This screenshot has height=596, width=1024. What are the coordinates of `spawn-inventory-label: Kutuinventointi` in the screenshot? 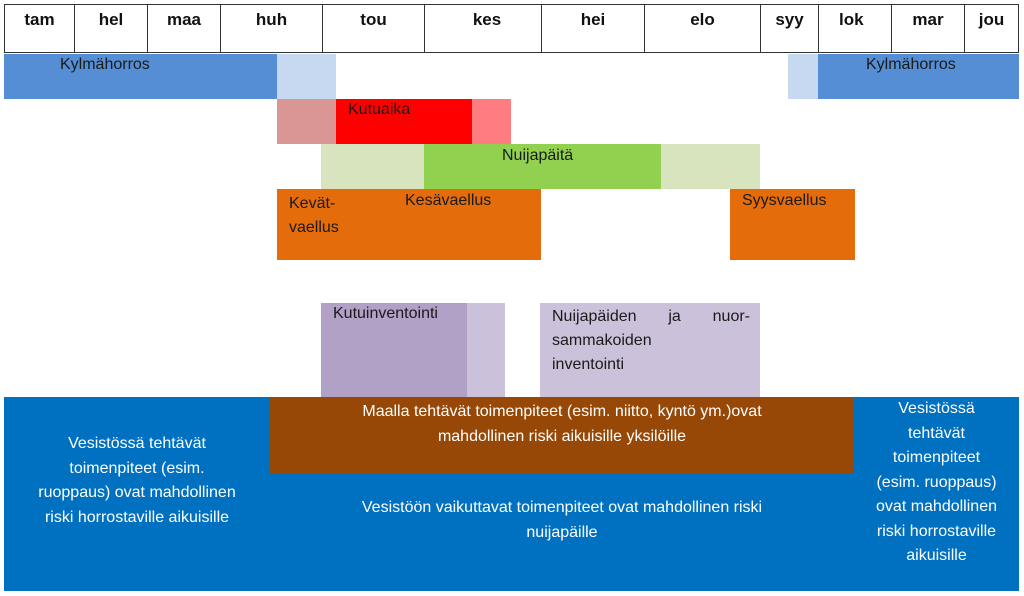 It's located at (385, 313).